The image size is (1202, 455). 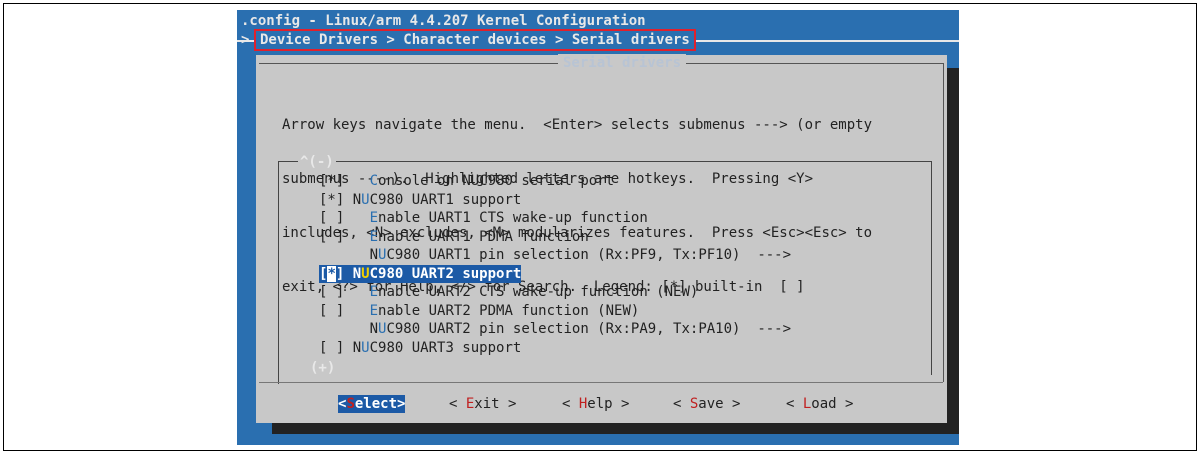 I want to click on scroll-down-indicator: (+), so click(x=323, y=368).